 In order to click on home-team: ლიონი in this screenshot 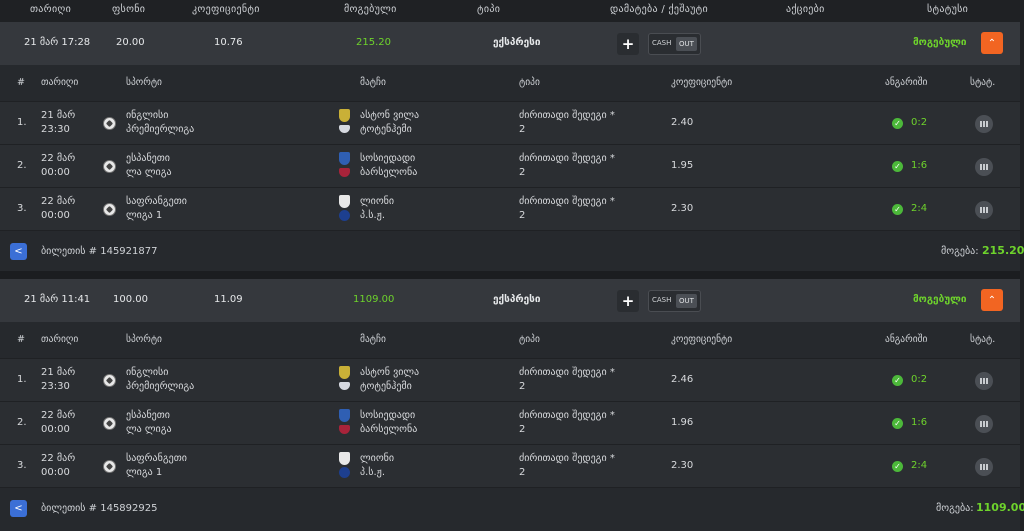, I will do `click(377, 458)`.